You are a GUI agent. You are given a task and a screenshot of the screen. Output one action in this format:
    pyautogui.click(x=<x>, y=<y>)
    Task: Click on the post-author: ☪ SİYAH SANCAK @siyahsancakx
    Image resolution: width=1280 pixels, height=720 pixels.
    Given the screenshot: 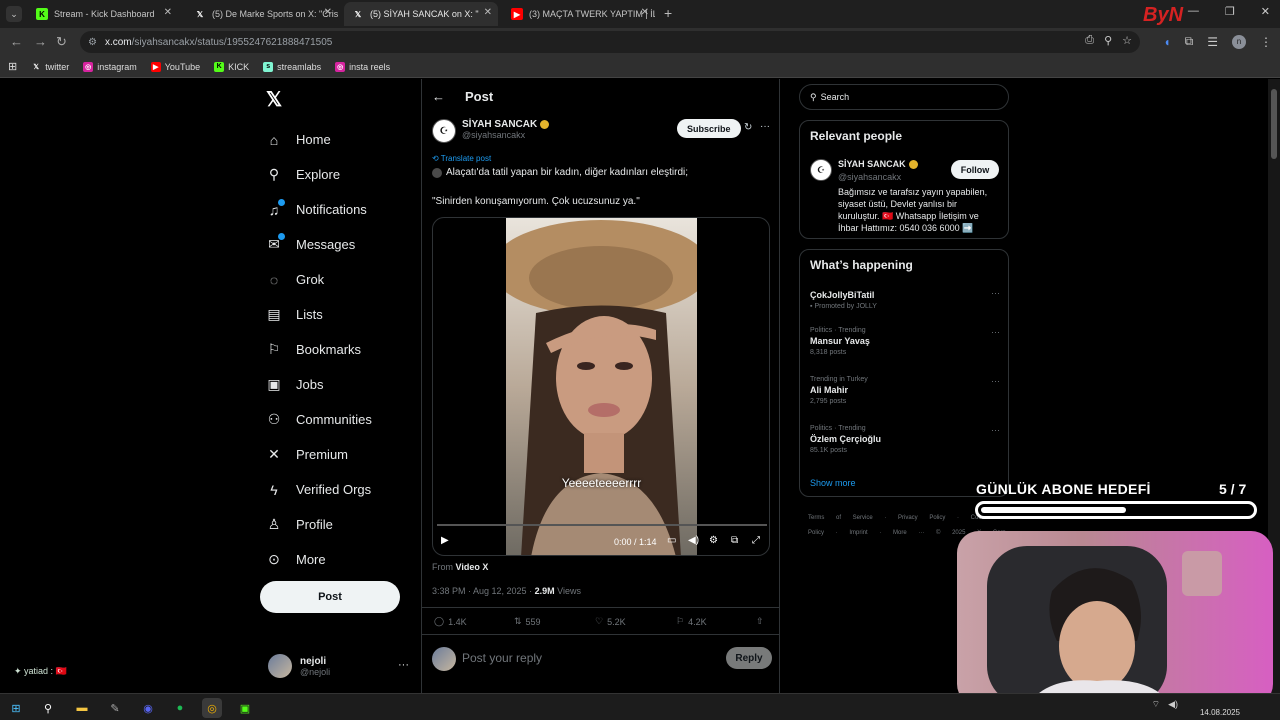 What is the action you would take?
    pyautogui.click(x=491, y=131)
    